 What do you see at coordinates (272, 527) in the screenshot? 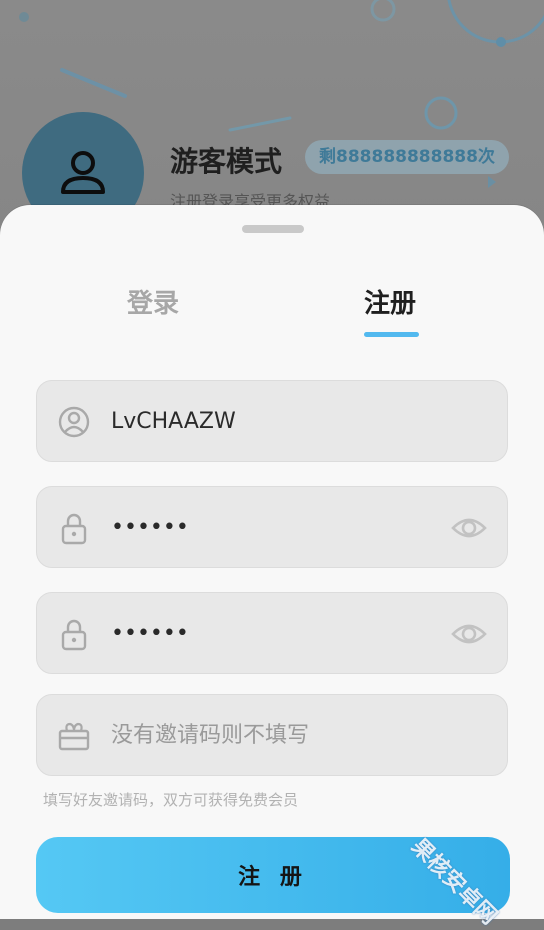
I see `password-field: ••••••` at bounding box center [272, 527].